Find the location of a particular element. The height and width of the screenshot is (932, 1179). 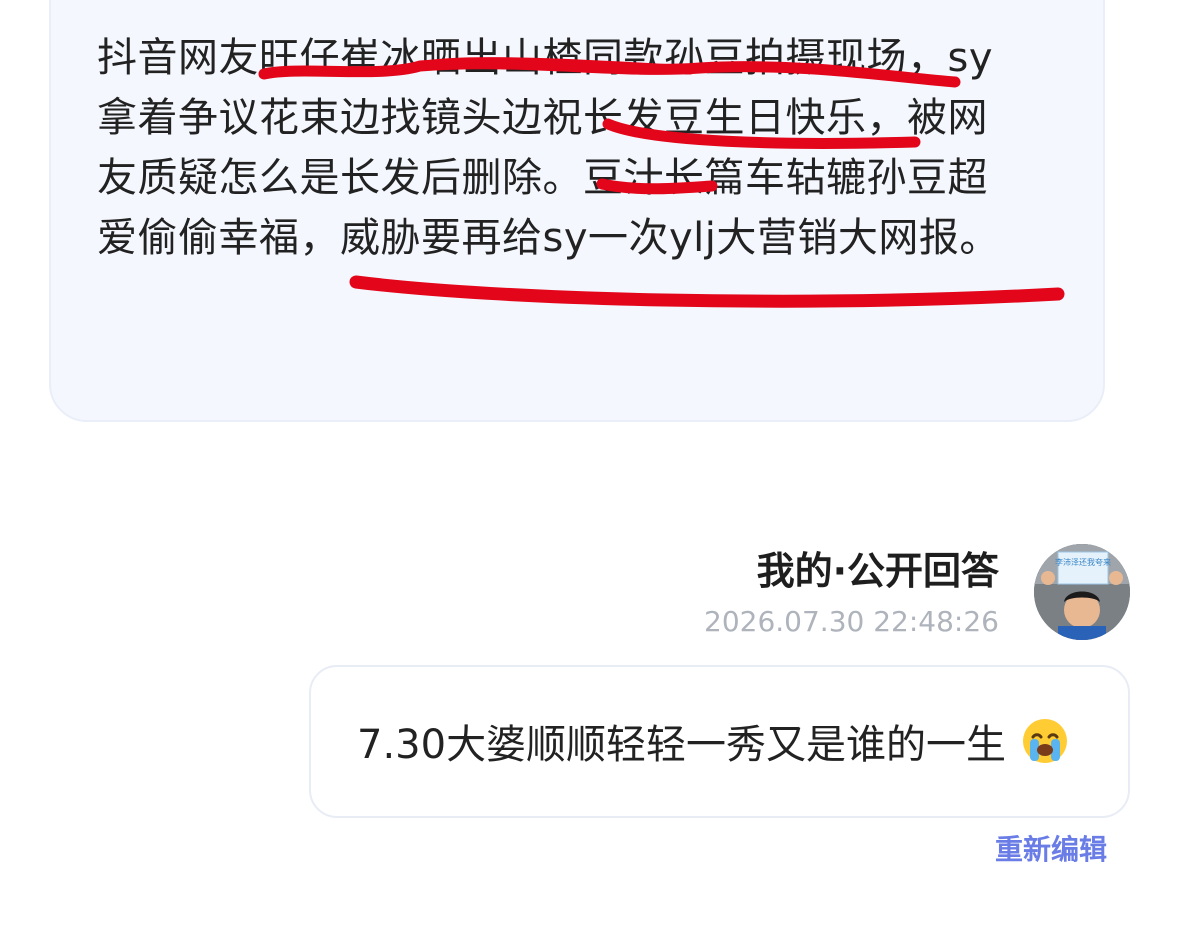

avatar-sign-text: 李沛泽还我夸来 is located at coordinates (1083, 562).